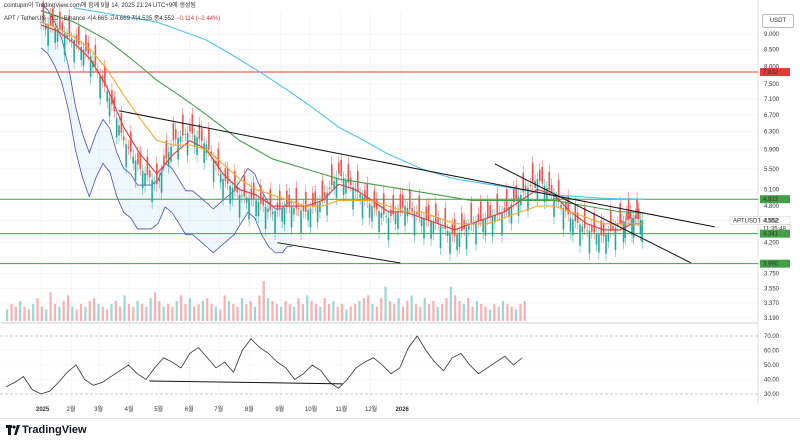  I want to click on symbol-label: APT / TetherUS · 1D · Binance, so click(44, 19).